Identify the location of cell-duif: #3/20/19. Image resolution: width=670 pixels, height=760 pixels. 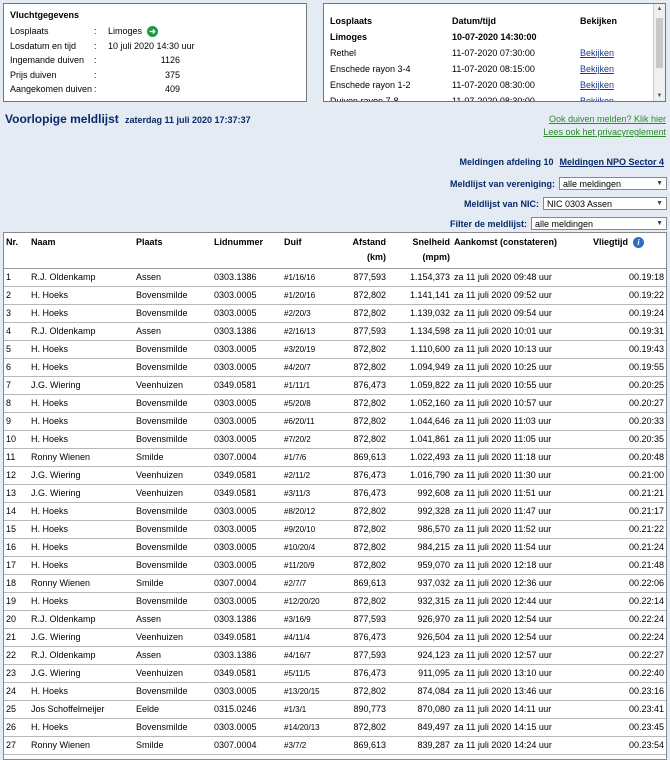
(310, 349).